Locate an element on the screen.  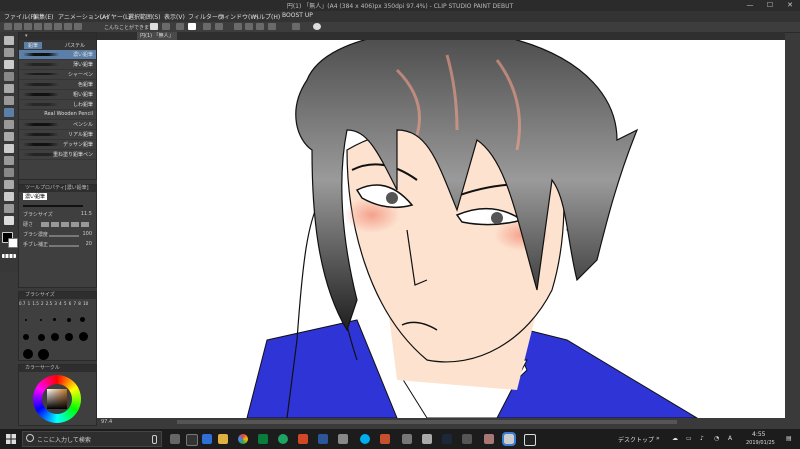
color-mode-icon is located at coordinates (180, 26).